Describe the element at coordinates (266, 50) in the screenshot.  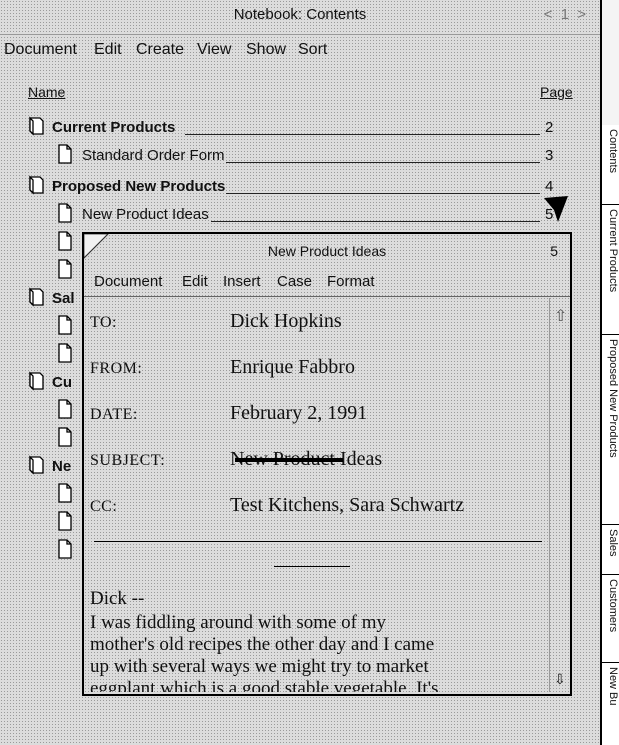
I see `menu-show: Show` at that location.